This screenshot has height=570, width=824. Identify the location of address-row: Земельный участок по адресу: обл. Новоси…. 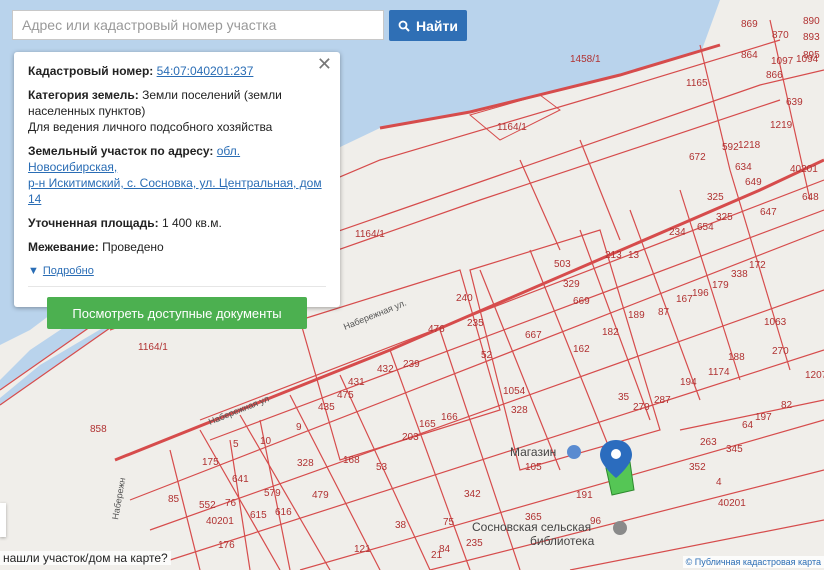
(177, 175).